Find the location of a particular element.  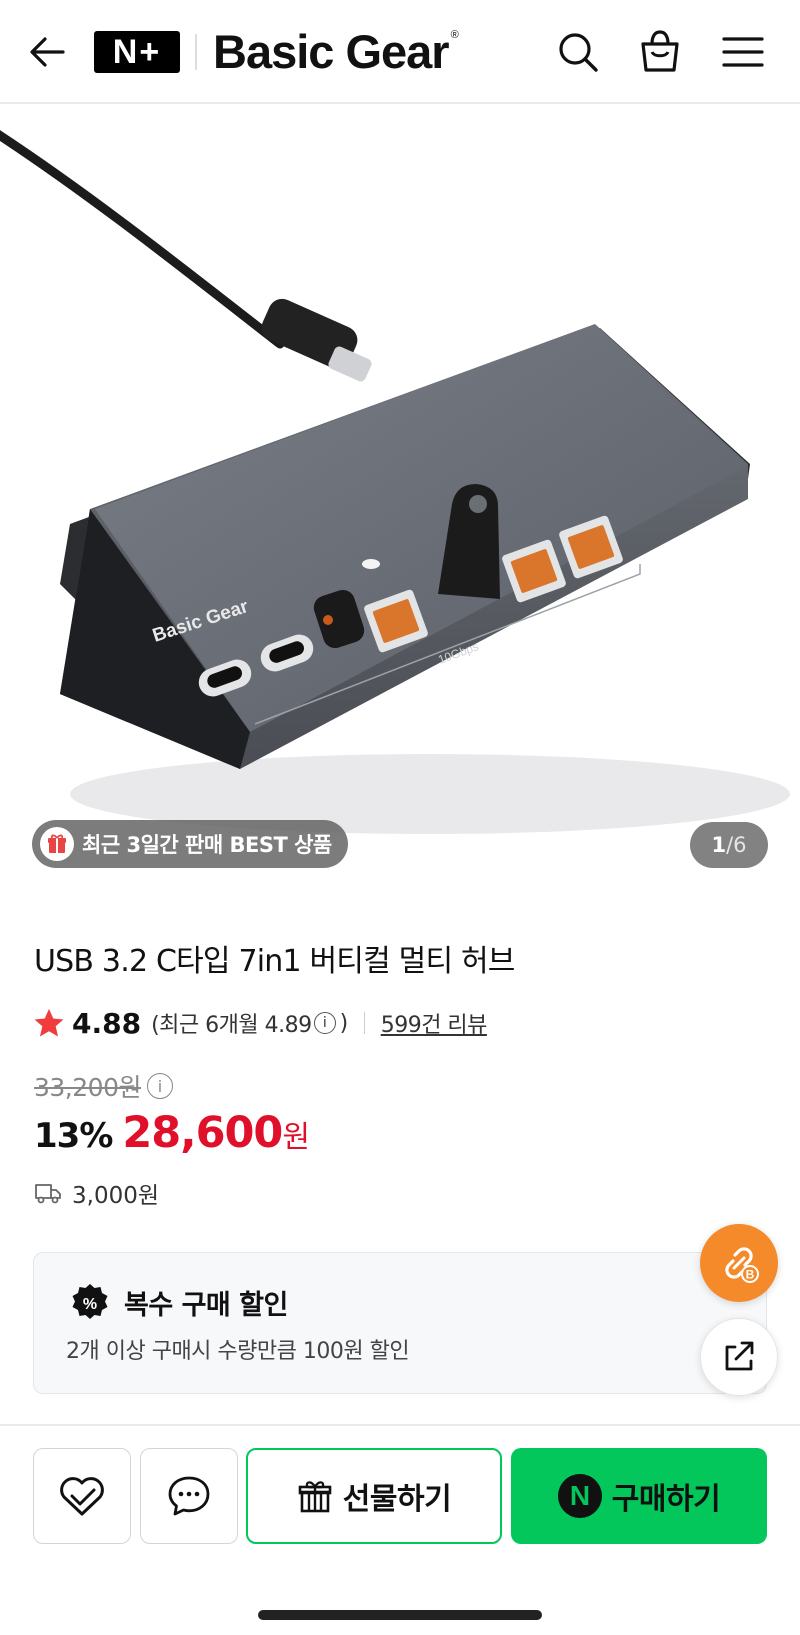

recent-rating: (최근 6개월 4.89 i) is located at coordinates (249, 1023).